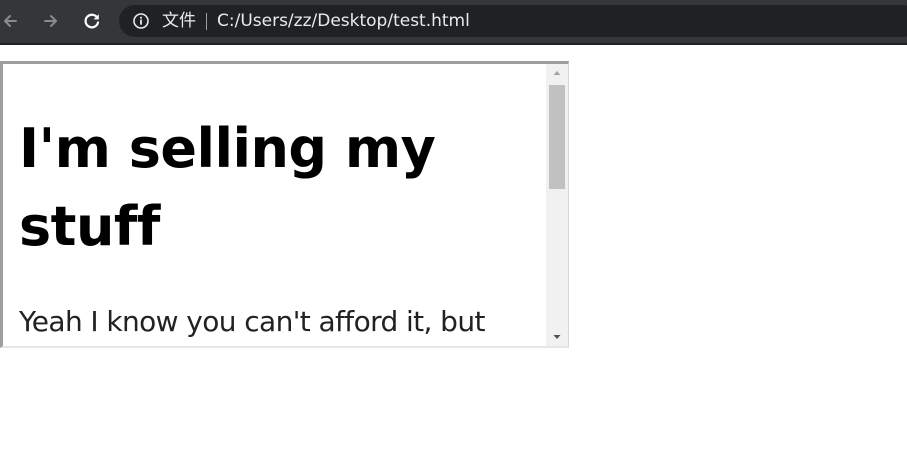 The height and width of the screenshot is (461, 907). I want to click on scroll-down-button, so click(557, 337).